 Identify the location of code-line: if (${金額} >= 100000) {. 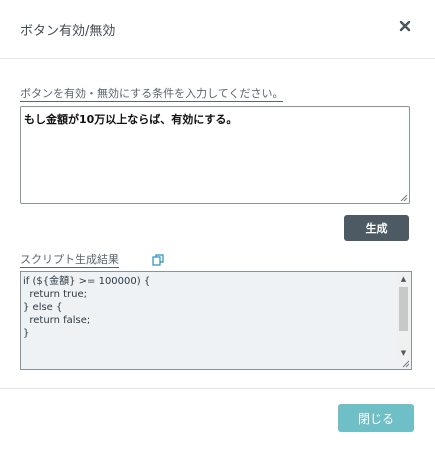
(87, 281).